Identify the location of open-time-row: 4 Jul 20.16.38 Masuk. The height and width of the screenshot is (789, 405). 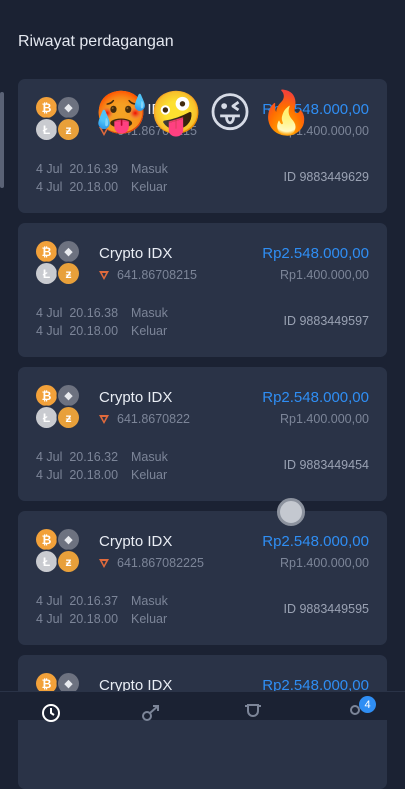
(102, 313).